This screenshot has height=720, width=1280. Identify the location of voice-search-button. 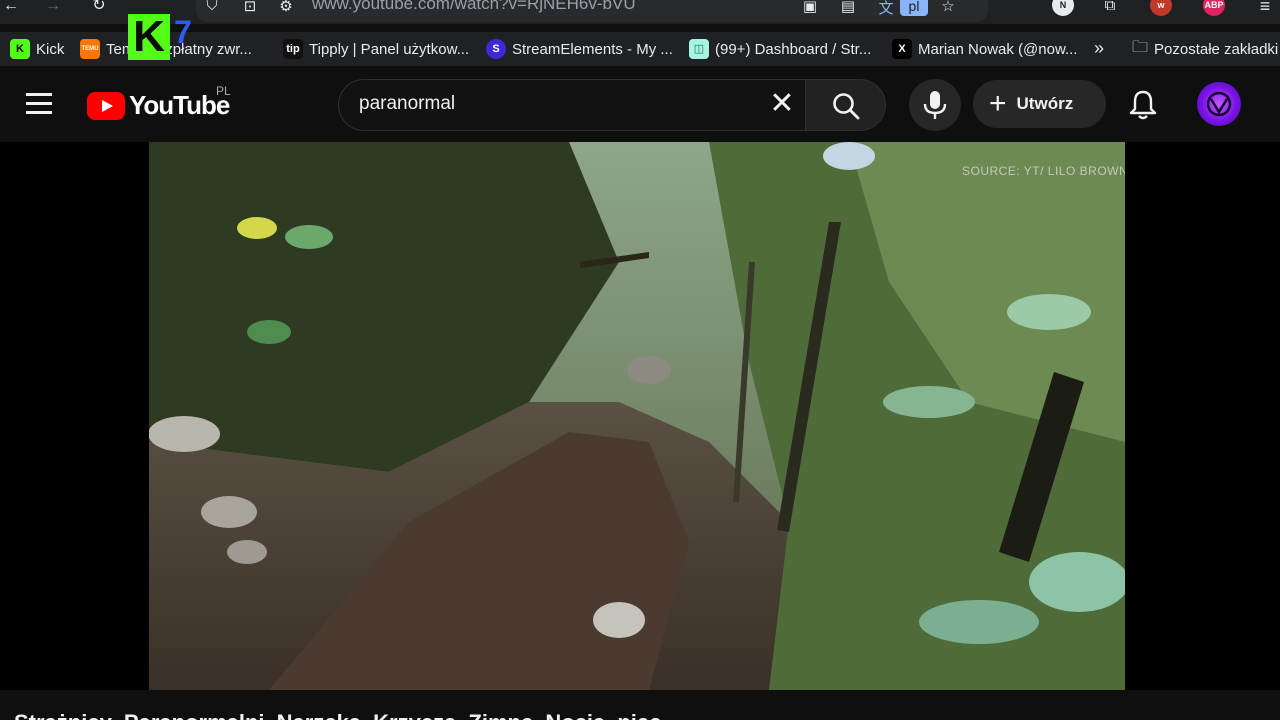
(935, 105).